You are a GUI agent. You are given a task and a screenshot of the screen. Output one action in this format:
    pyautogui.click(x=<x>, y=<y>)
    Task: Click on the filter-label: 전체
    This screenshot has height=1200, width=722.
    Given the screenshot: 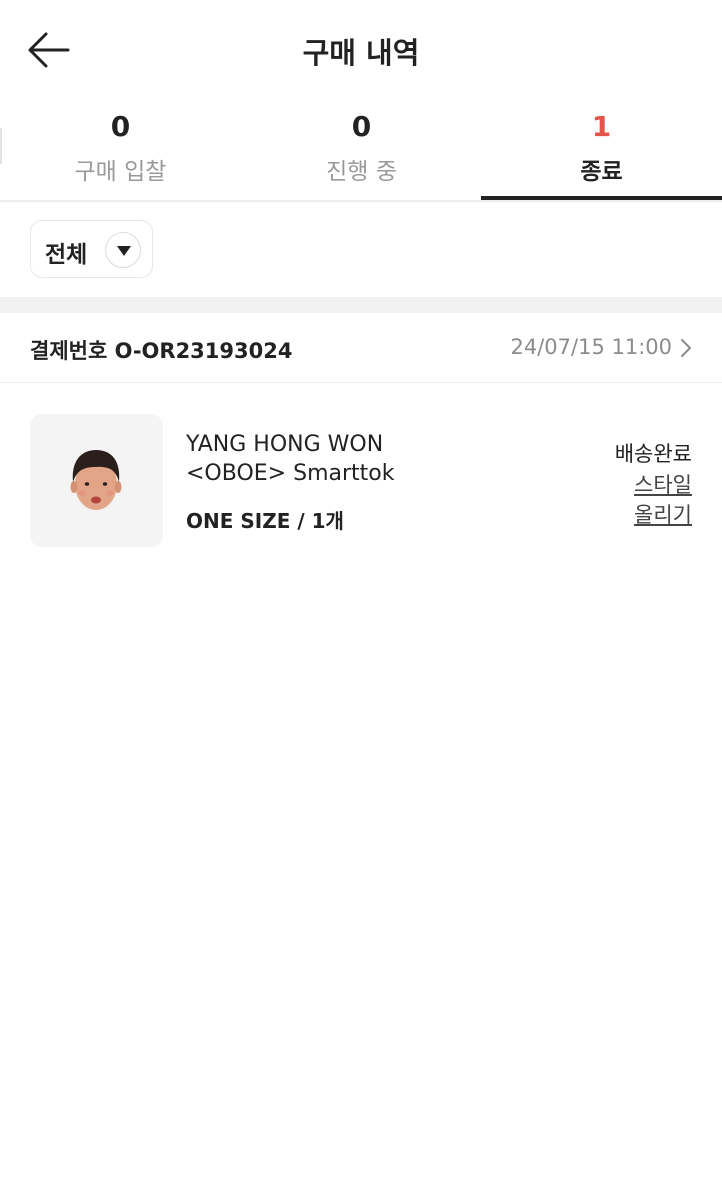 What is the action you would take?
    pyautogui.click(x=66, y=255)
    